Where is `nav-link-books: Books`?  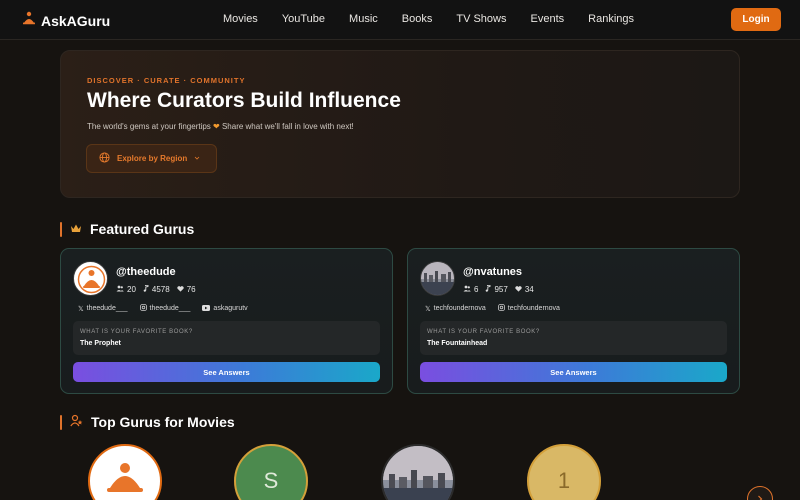
nav-link-books: Books is located at coordinates (417, 19).